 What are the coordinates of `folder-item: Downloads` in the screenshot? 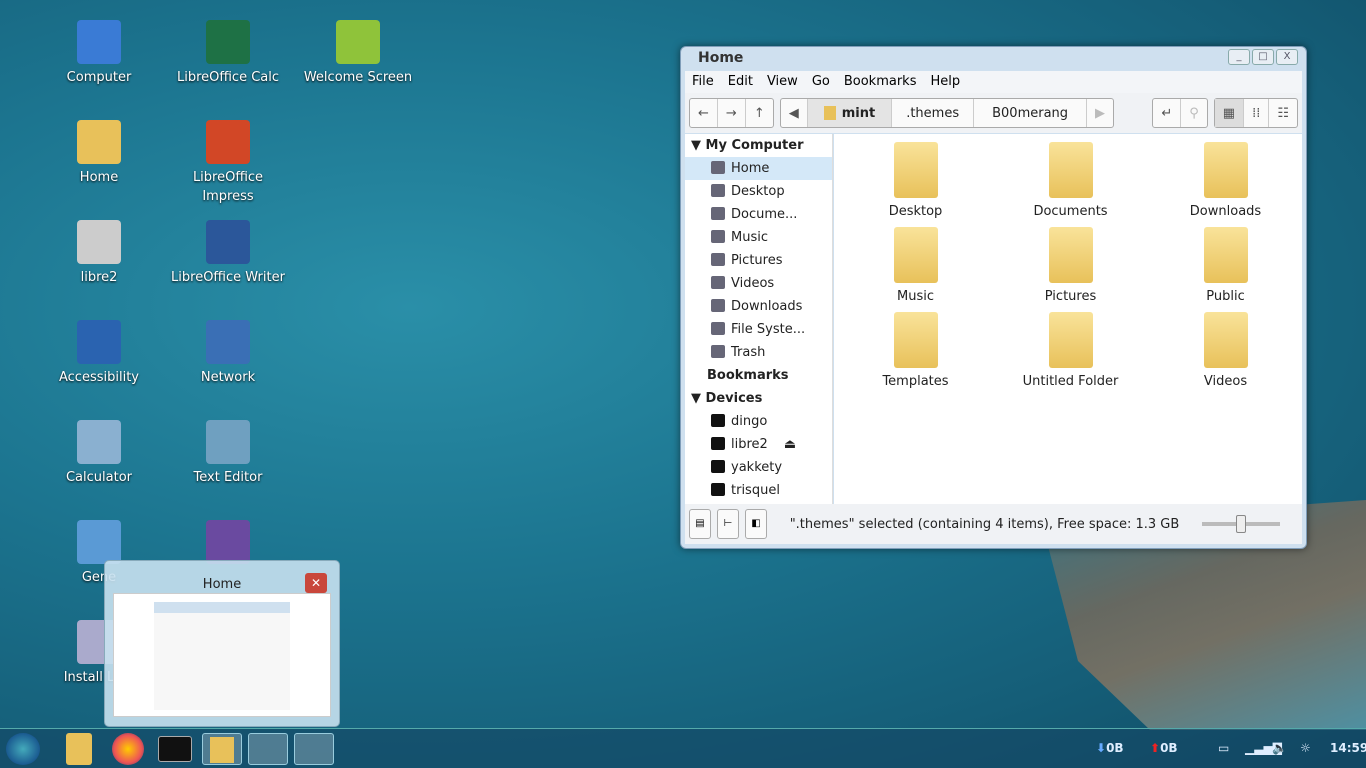 It's located at (1225, 180).